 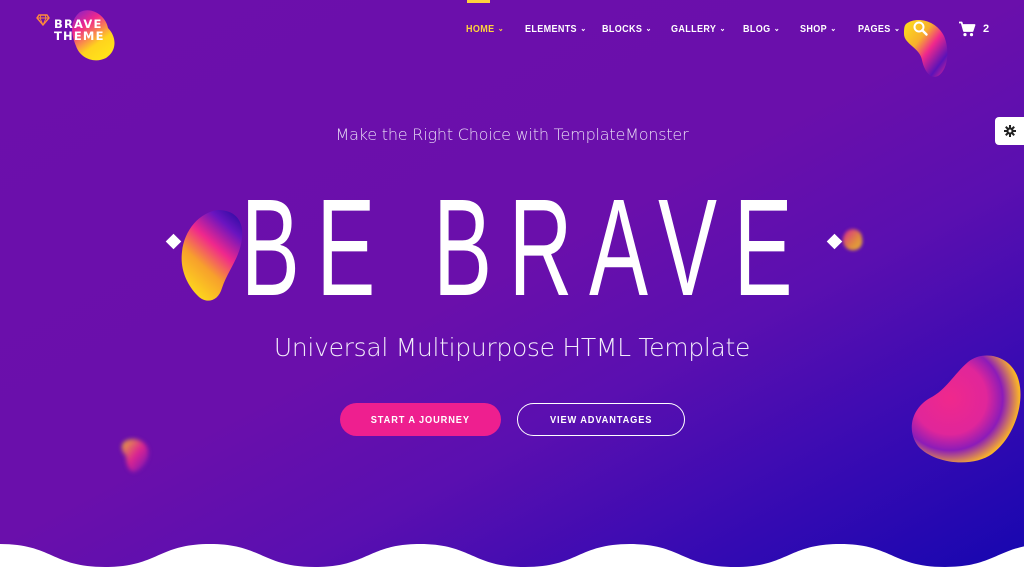 I want to click on view-advantages-label: VIEW ADVANTAGES, so click(x=601, y=419).